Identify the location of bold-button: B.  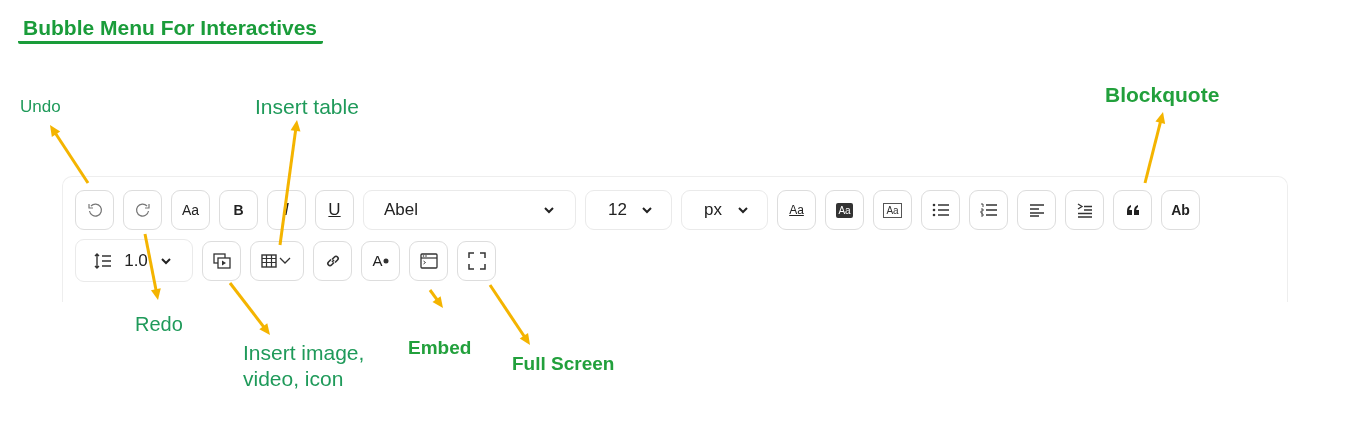
(238, 210).